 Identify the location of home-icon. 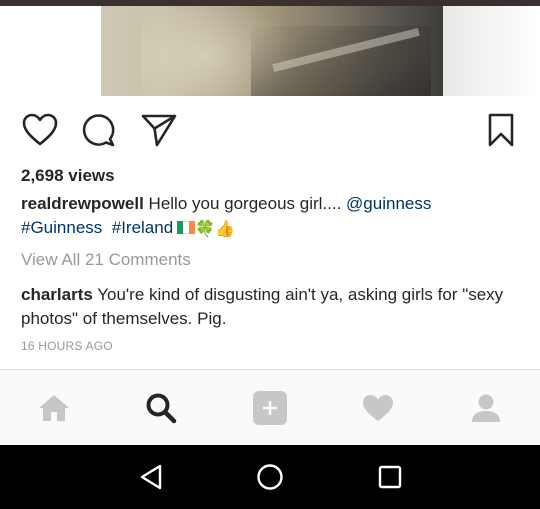
(54, 408).